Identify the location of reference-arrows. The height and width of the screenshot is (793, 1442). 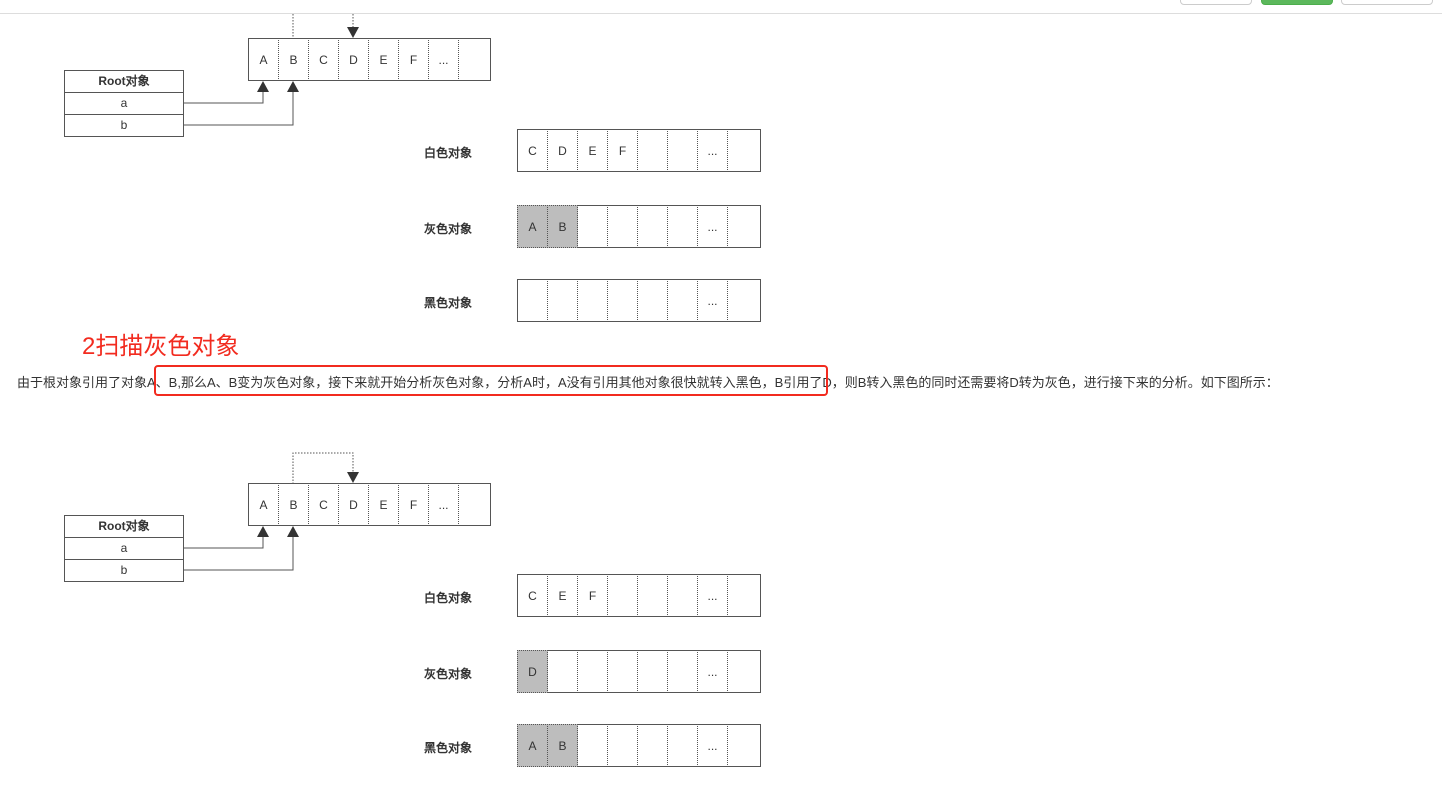
(271, 511).